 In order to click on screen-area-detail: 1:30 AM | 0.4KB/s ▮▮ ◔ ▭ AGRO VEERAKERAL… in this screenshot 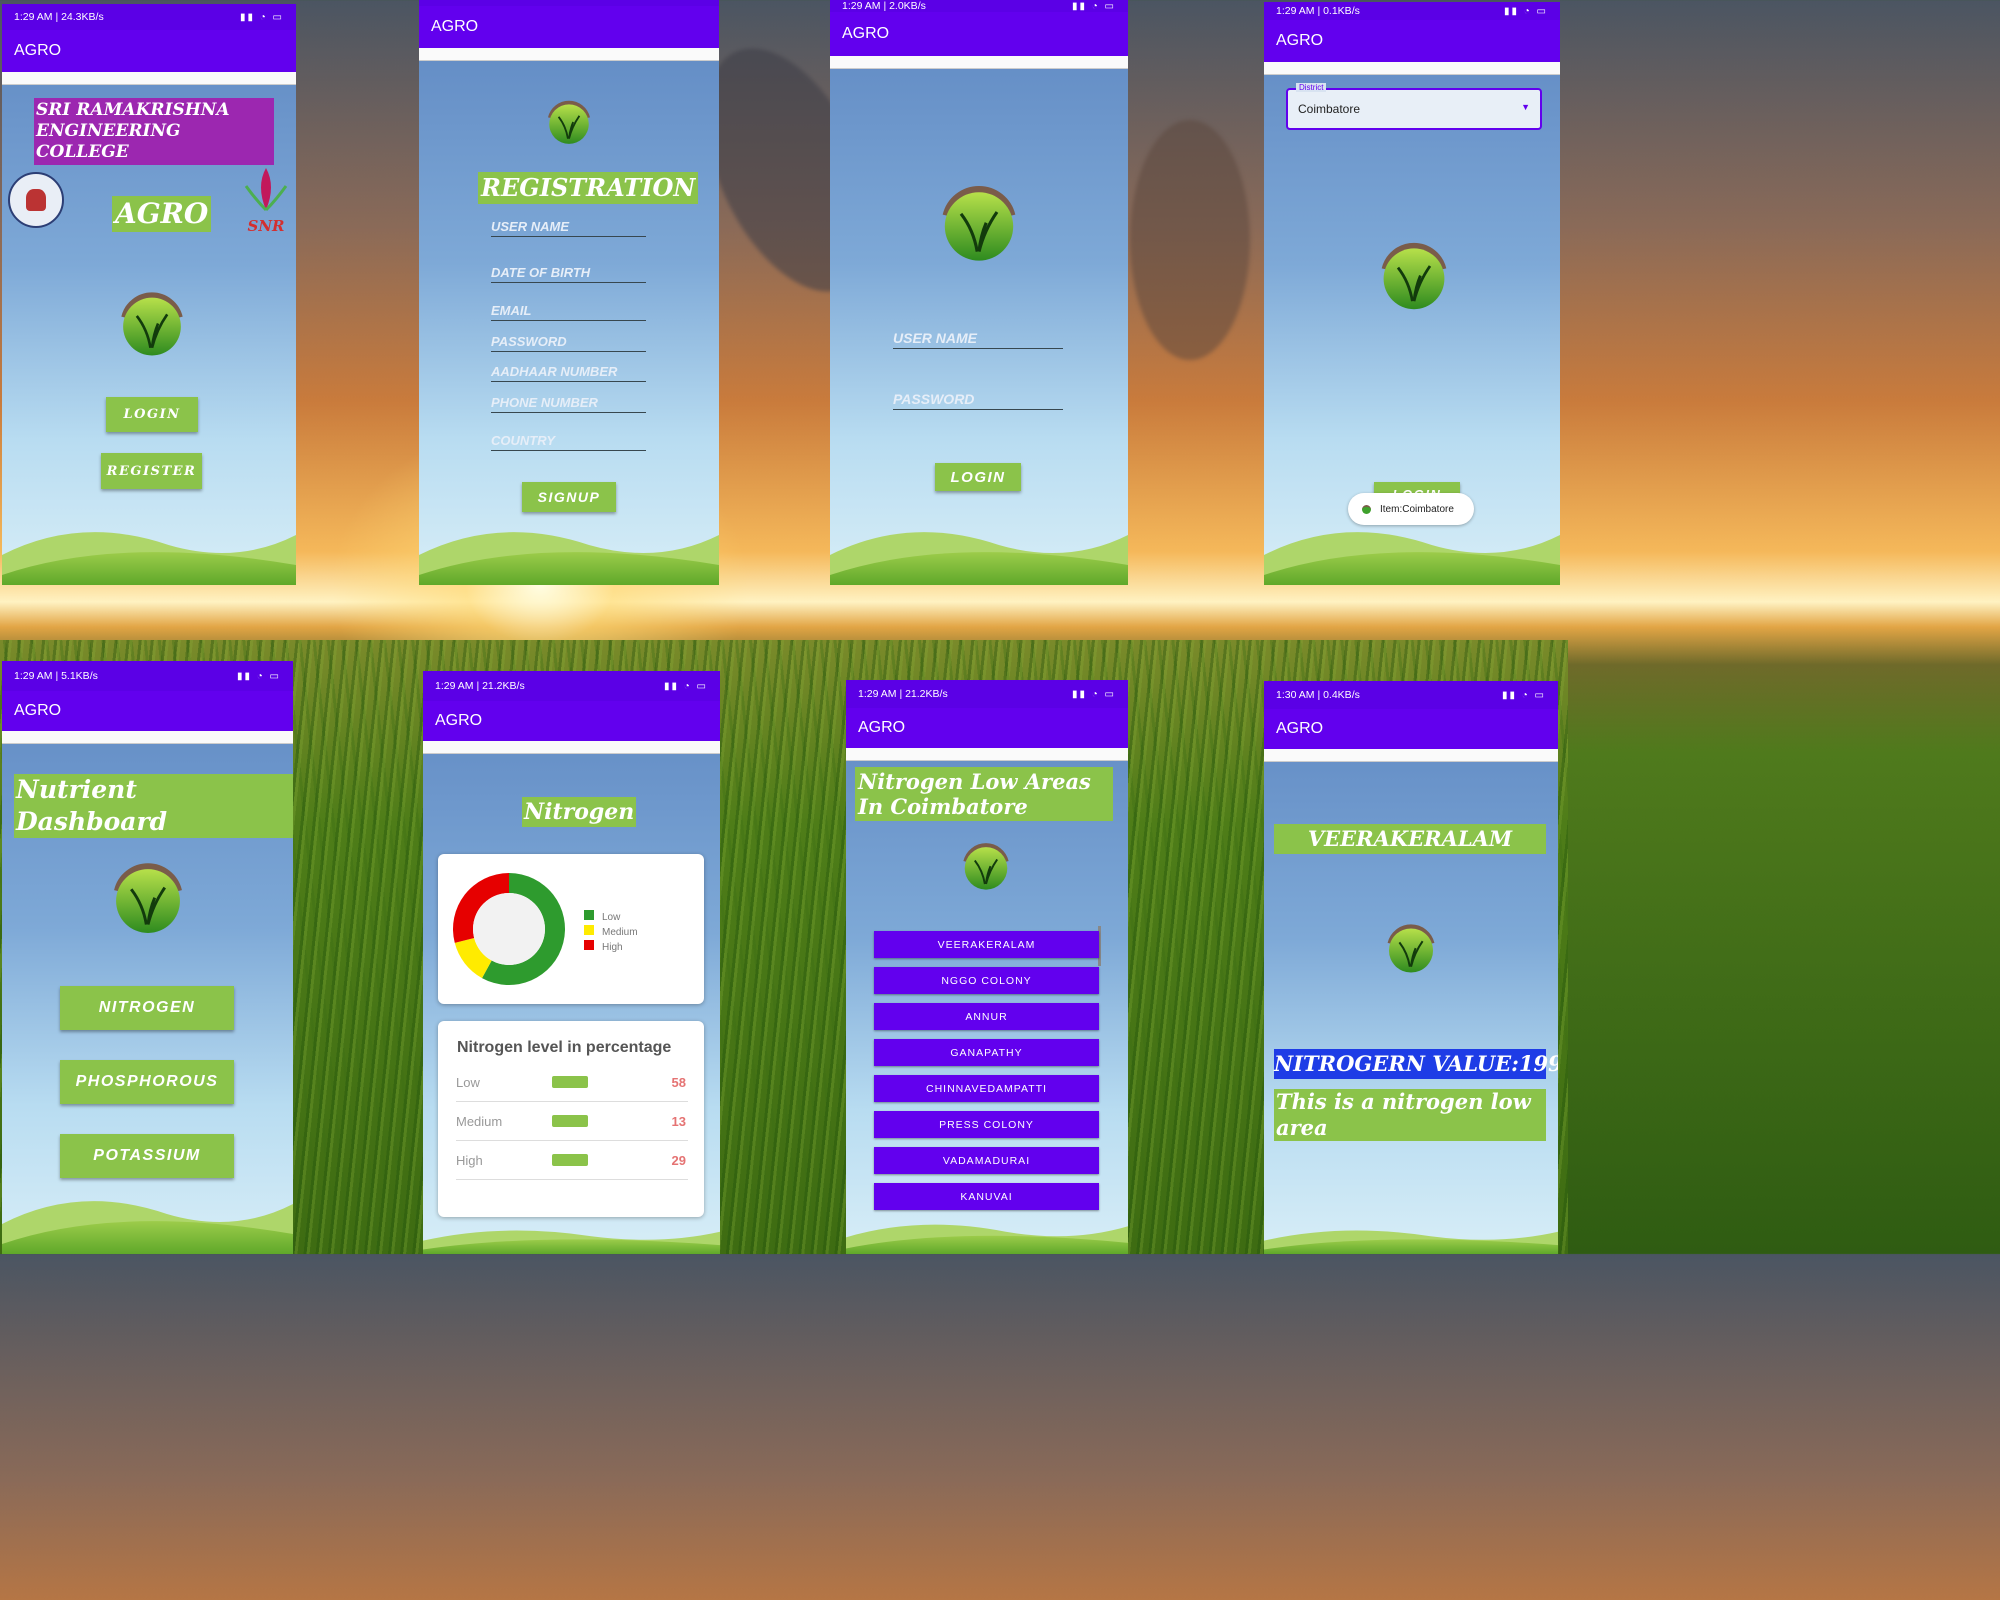, I will do `click(1411, 967)`.